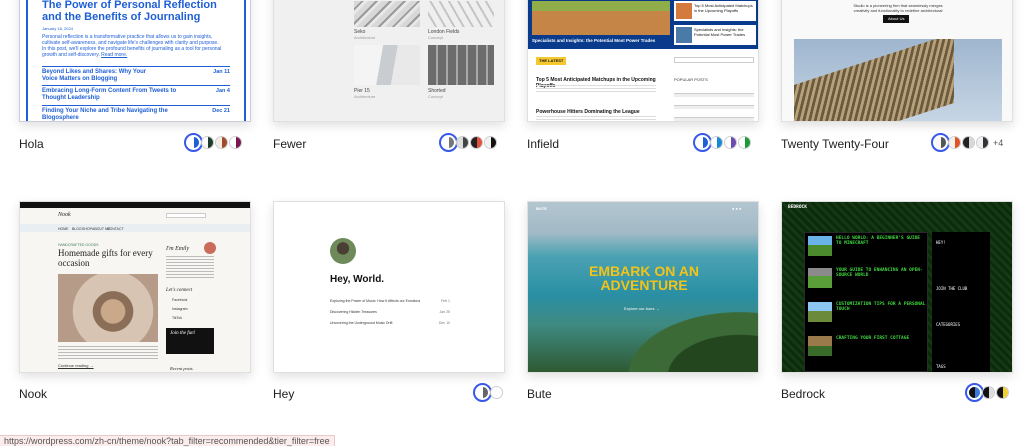 The width and height of the screenshot is (1024, 447). What do you see at coordinates (601, 18) in the screenshot?
I see `infield-hero-image` at bounding box center [601, 18].